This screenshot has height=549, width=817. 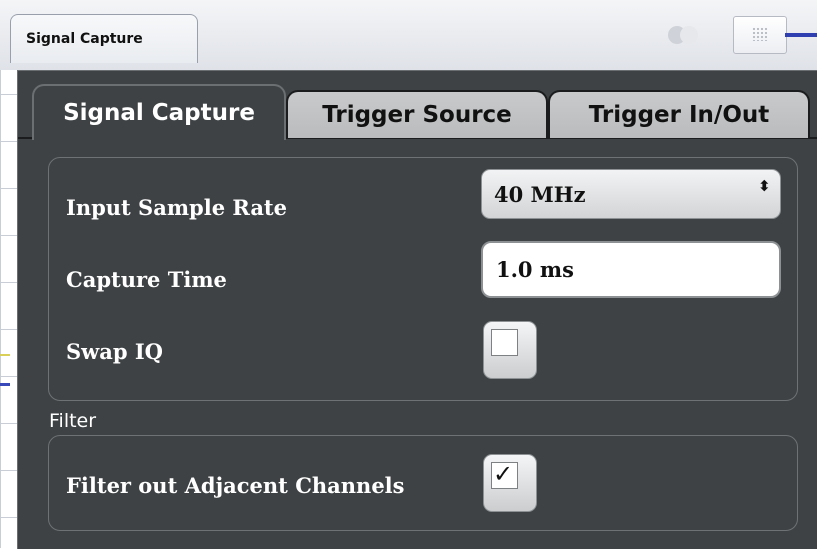 I want to click on swap-iq-checkbox, so click(x=510, y=350).